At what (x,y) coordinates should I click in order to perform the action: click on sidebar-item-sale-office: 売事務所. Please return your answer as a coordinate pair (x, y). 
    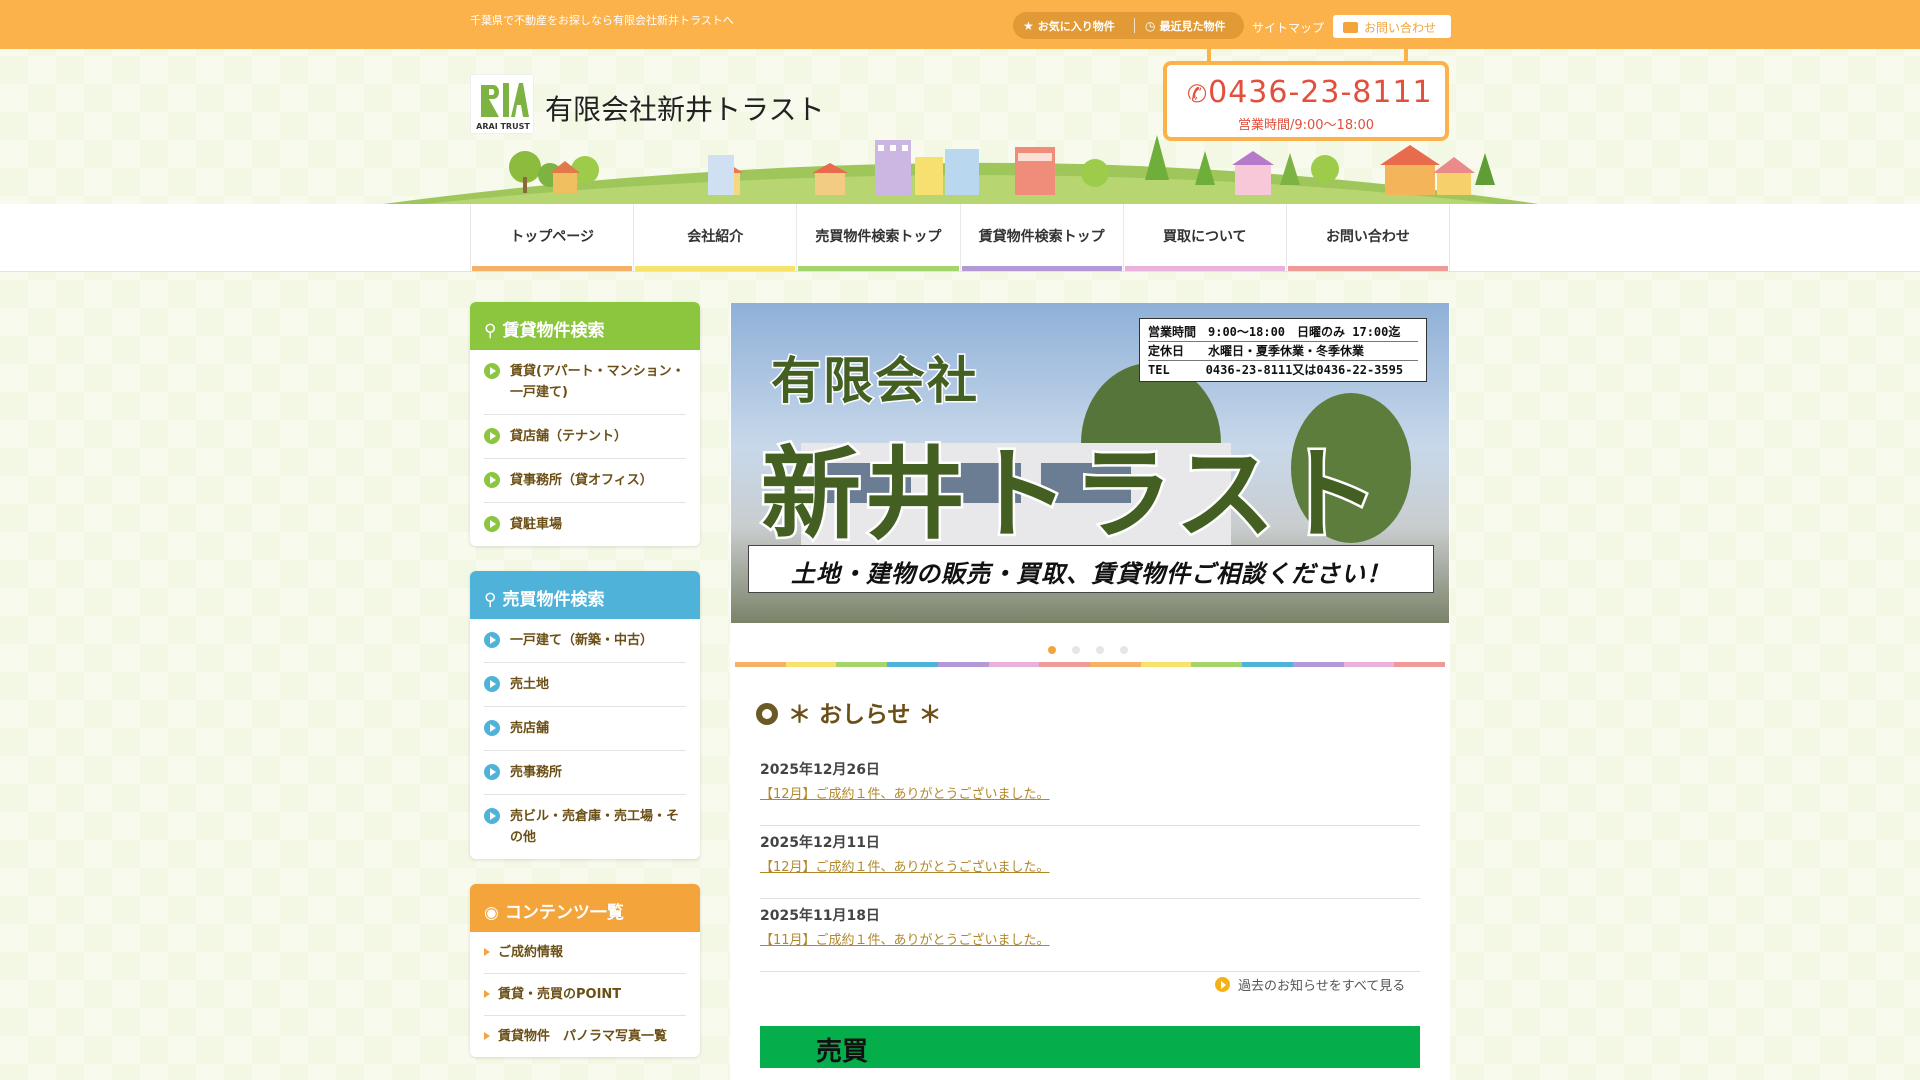
    Looking at the image, I should click on (585, 773).